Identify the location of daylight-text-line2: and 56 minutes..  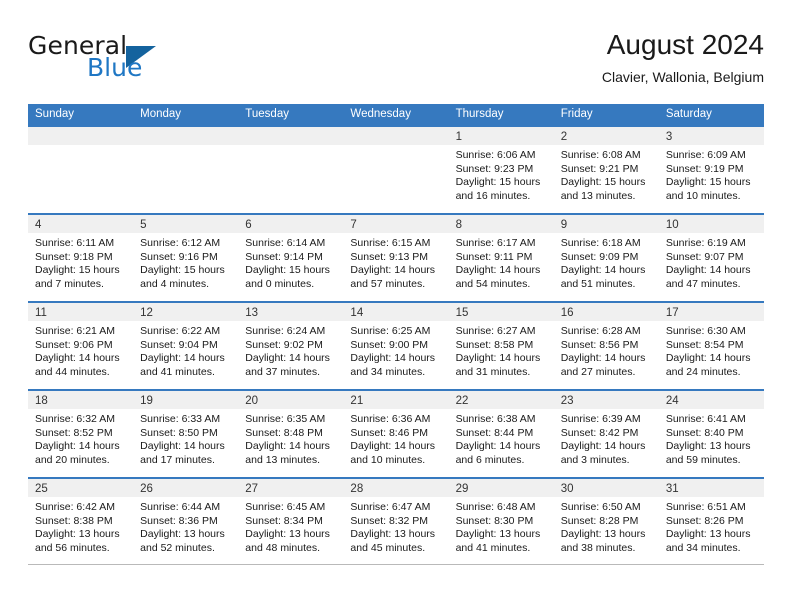
(72, 547).